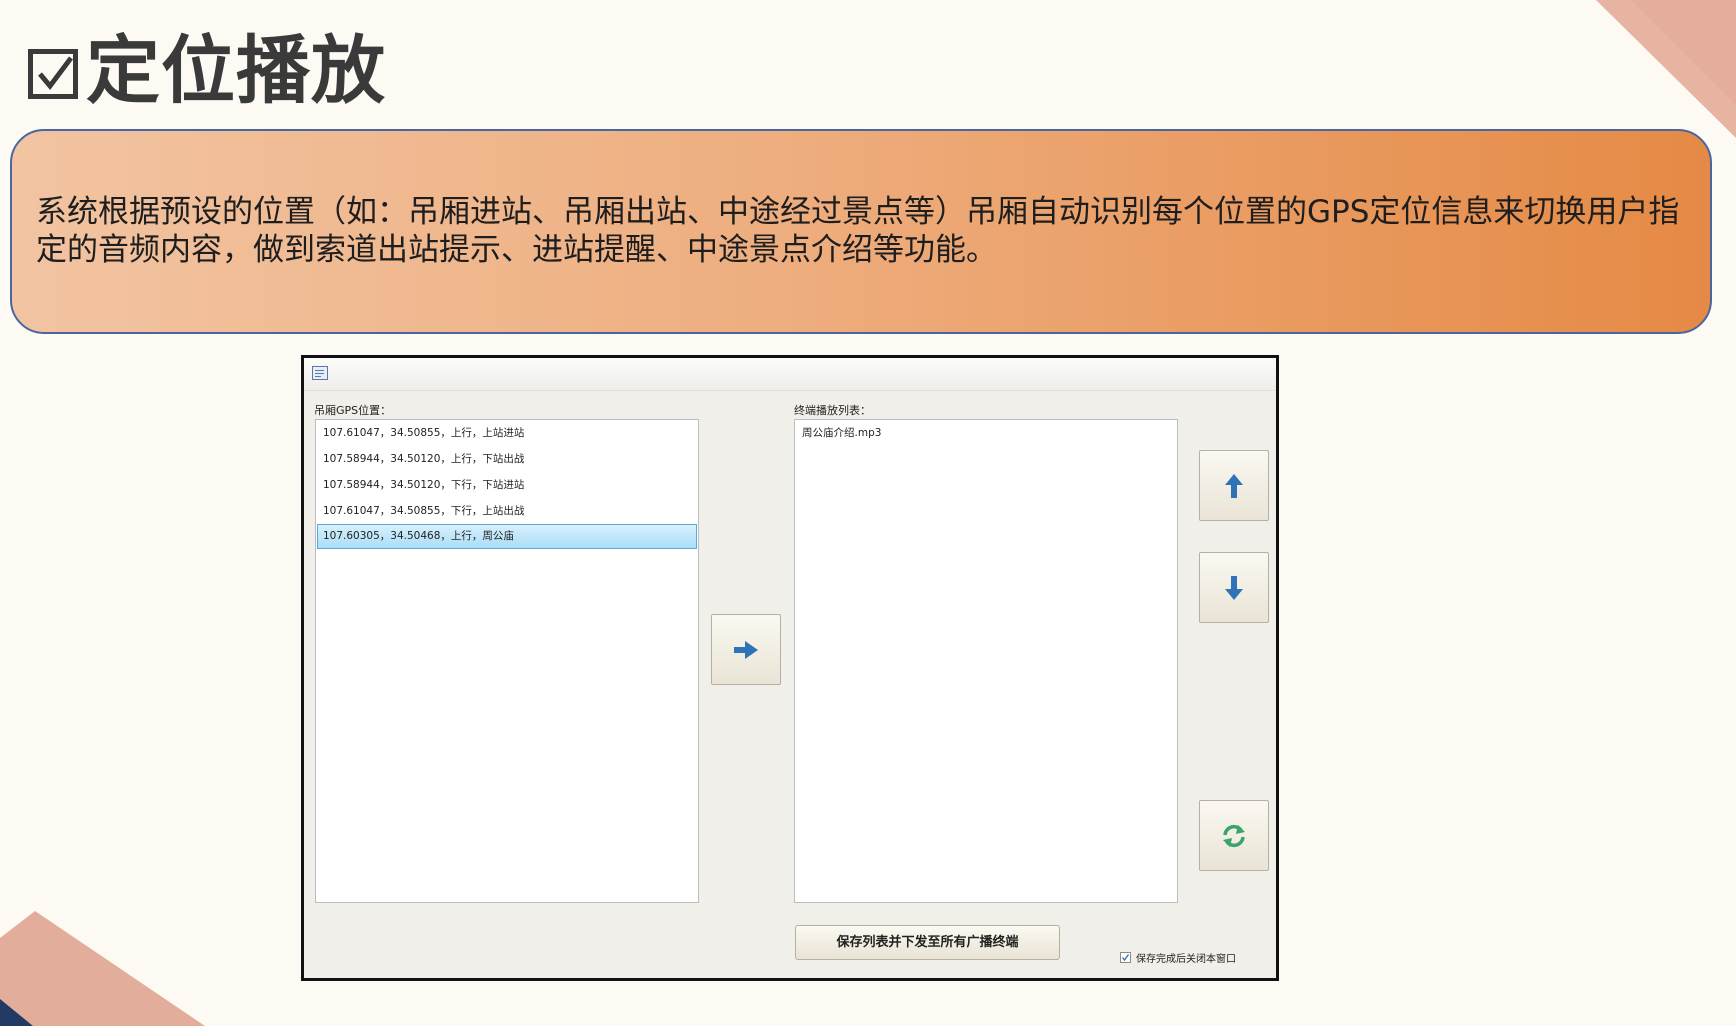 The width and height of the screenshot is (1736, 1026). What do you see at coordinates (353, 410) in the screenshot?
I see `gps-list-label: 吊厢GPS位置：` at bounding box center [353, 410].